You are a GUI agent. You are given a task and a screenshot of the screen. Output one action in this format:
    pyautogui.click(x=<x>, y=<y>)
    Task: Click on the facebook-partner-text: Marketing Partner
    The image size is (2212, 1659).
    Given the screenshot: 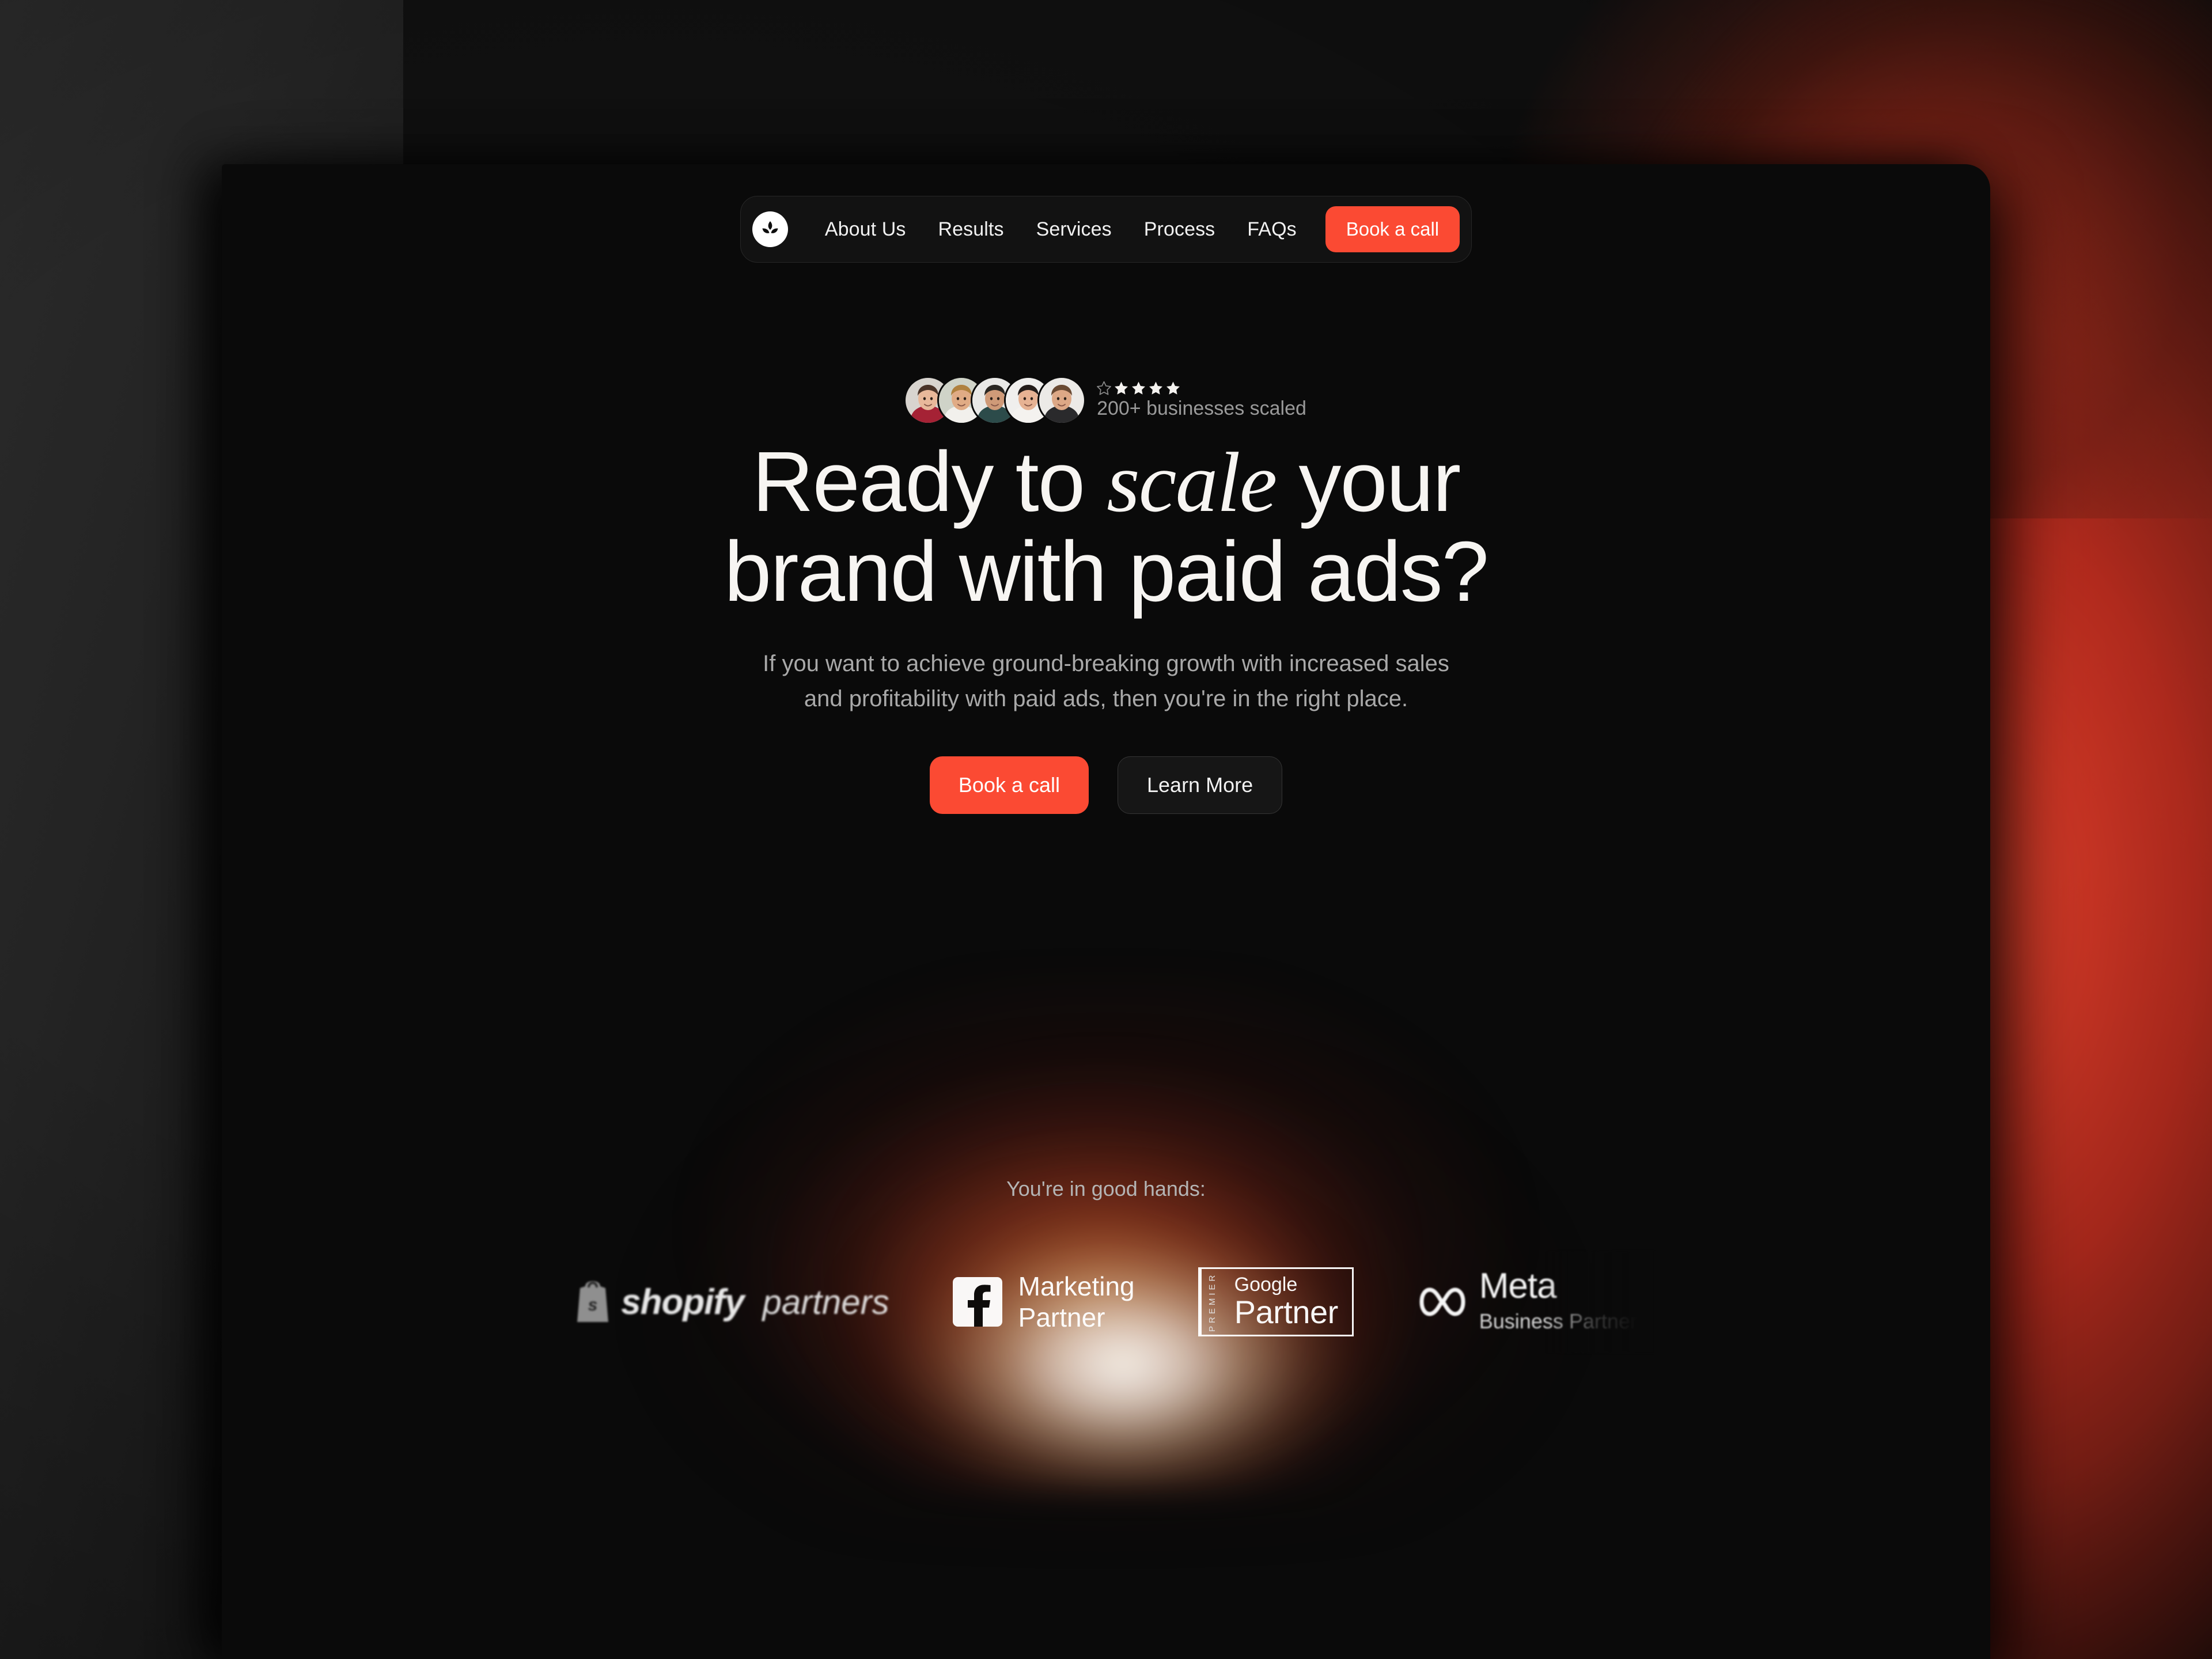 What is the action you would take?
    pyautogui.click(x=1076, y=1302)
    